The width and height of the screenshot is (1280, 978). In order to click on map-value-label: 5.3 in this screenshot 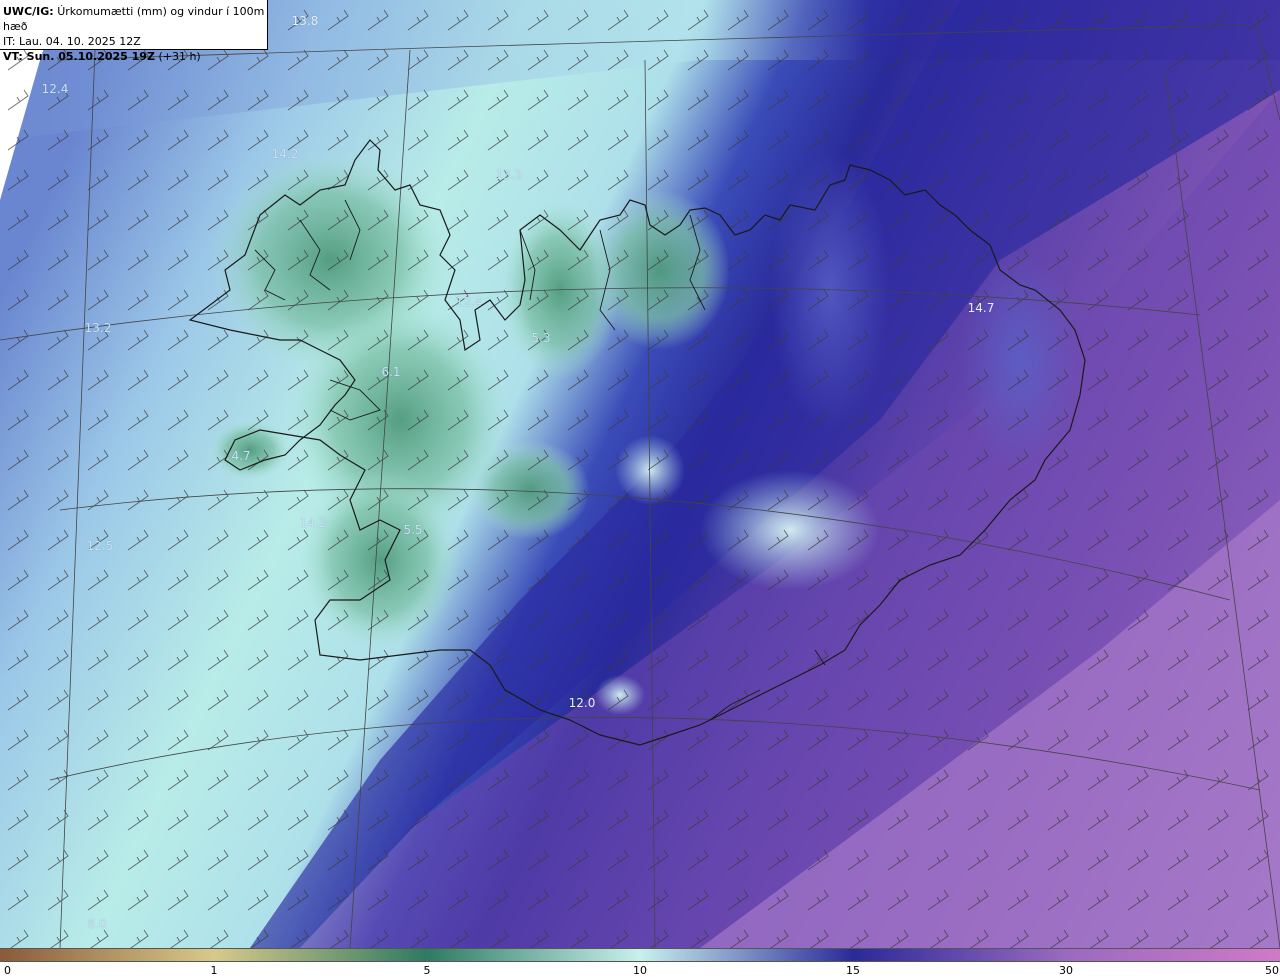, I will do `click(541, 338)`.